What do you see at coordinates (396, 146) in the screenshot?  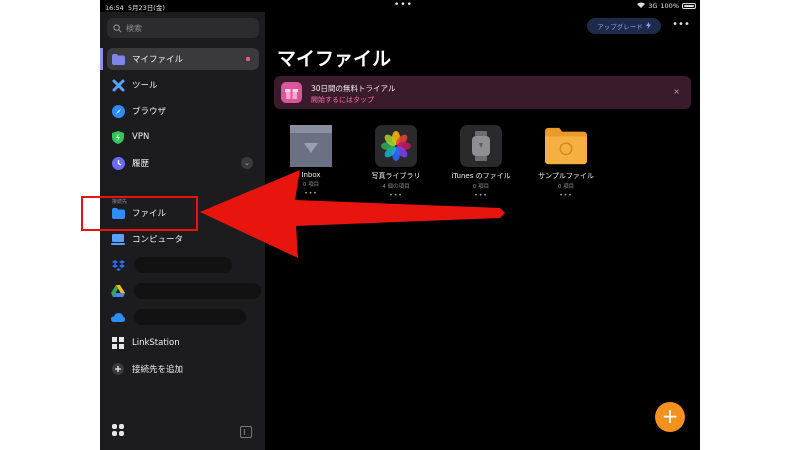 I see `photos-icon` at bounding box center [396, 146].